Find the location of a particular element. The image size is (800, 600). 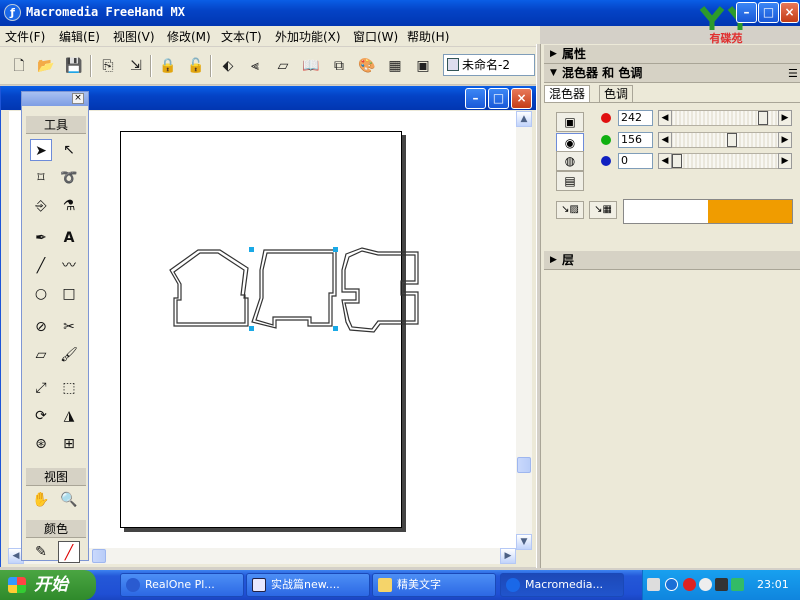

doc-minimize-button: – is located at coordinates (475, 98).